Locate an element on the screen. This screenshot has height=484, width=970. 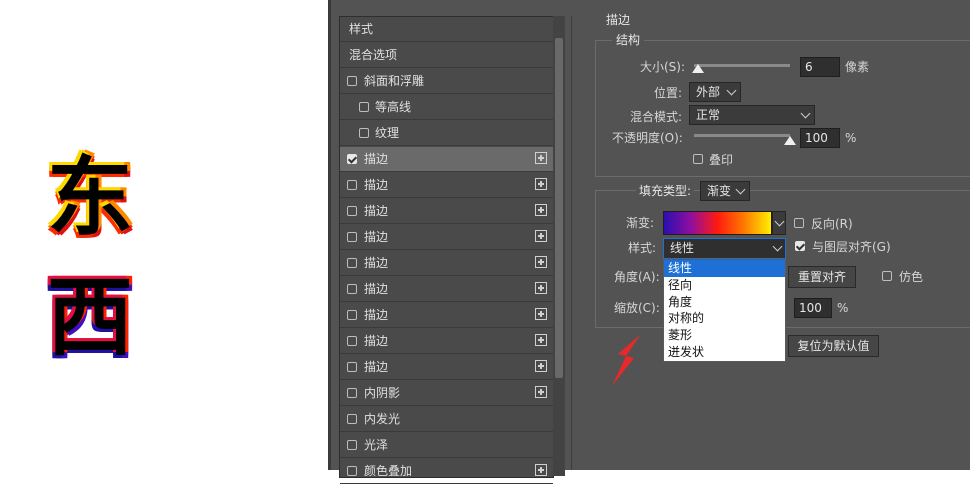
style-list-scrollbar is located at coordinates (559, 246).